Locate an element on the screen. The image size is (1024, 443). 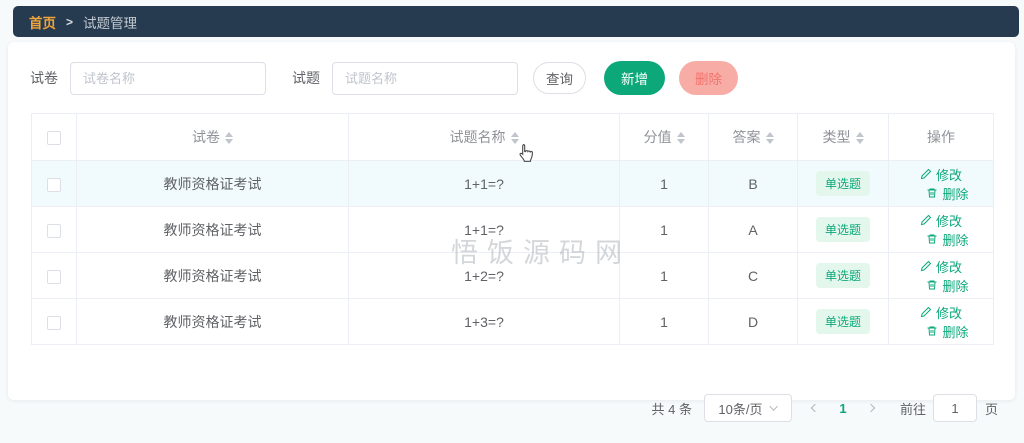
paper-name-input is located at coordinates (168, 78).